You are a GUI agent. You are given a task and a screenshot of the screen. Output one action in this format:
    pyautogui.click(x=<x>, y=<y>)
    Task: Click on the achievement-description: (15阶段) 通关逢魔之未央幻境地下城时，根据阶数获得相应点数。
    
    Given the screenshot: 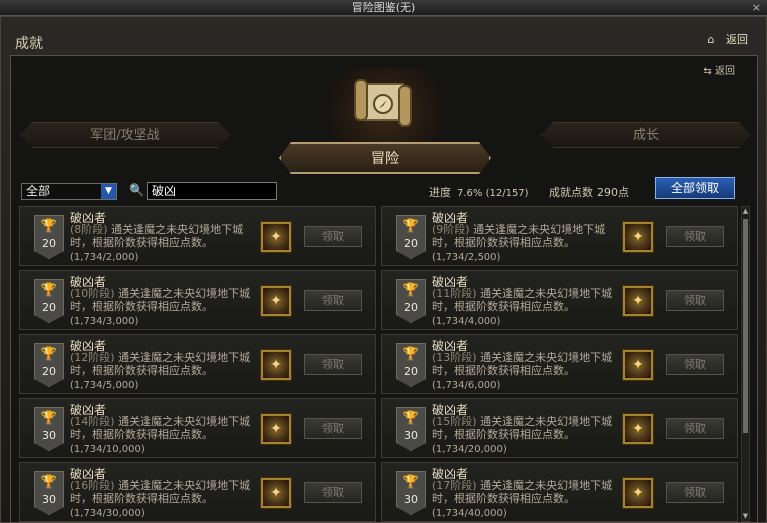 What is the action you would take?
    pyautogui.click(x=527, y=428)
    